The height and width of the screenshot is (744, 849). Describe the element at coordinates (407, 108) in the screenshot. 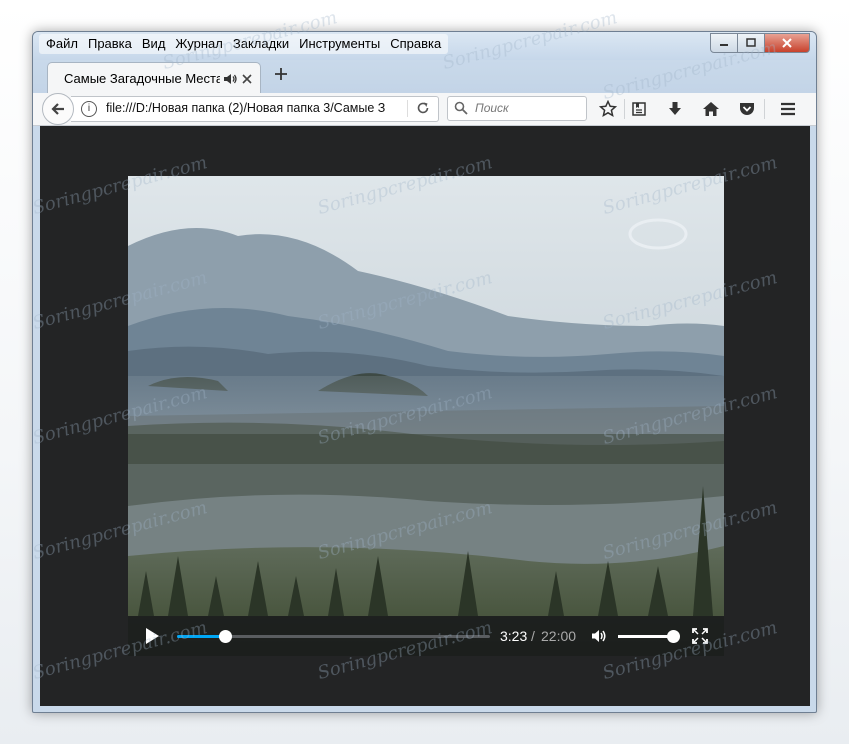

I see `divider` at that location.